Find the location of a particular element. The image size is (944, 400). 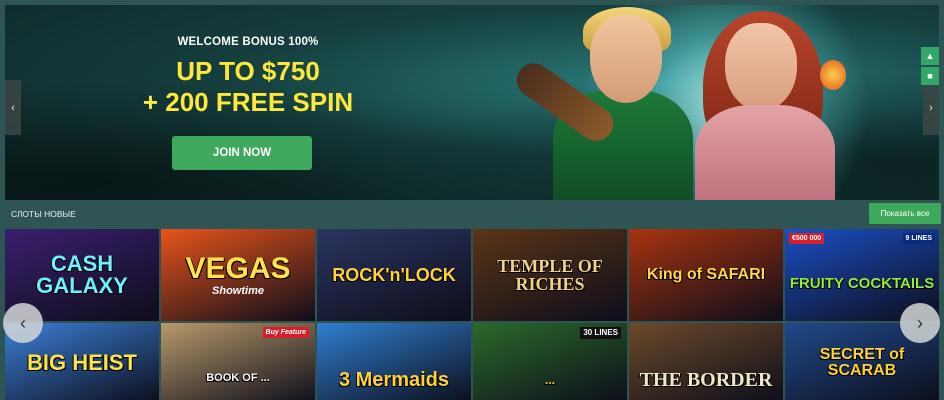

chevron-left-icon: ‹ is located at coordinates (13, 107).